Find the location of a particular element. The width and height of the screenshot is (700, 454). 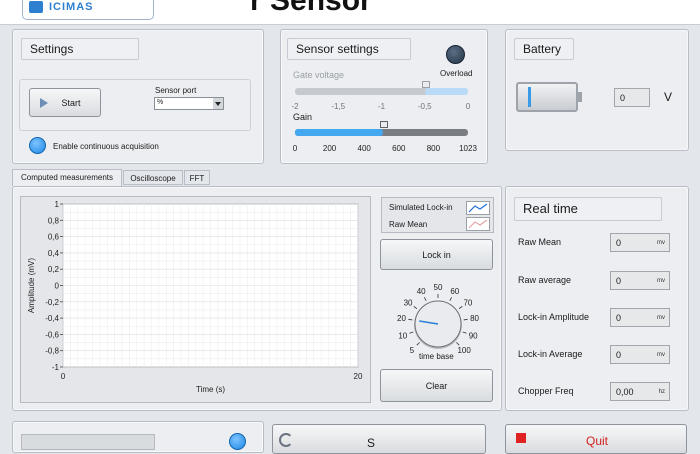

start-button: Start is located at coordinates (65, 102).